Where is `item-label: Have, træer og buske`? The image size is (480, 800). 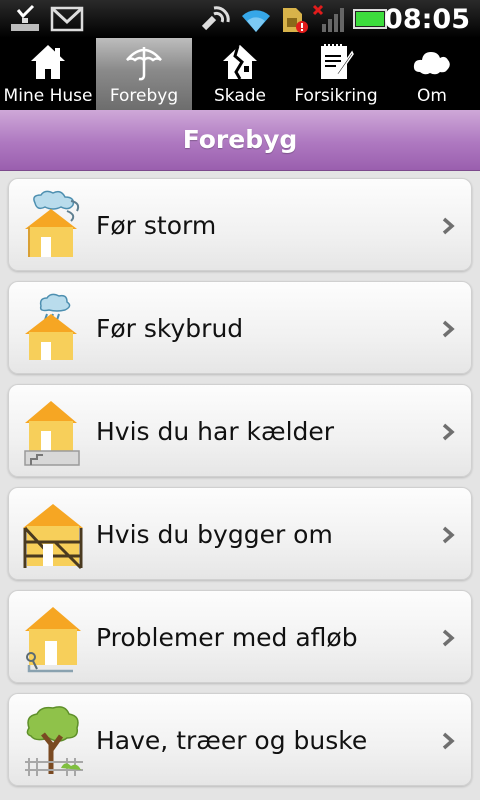
item-label: Have, træer og buske is located at coordinates (232, 740).